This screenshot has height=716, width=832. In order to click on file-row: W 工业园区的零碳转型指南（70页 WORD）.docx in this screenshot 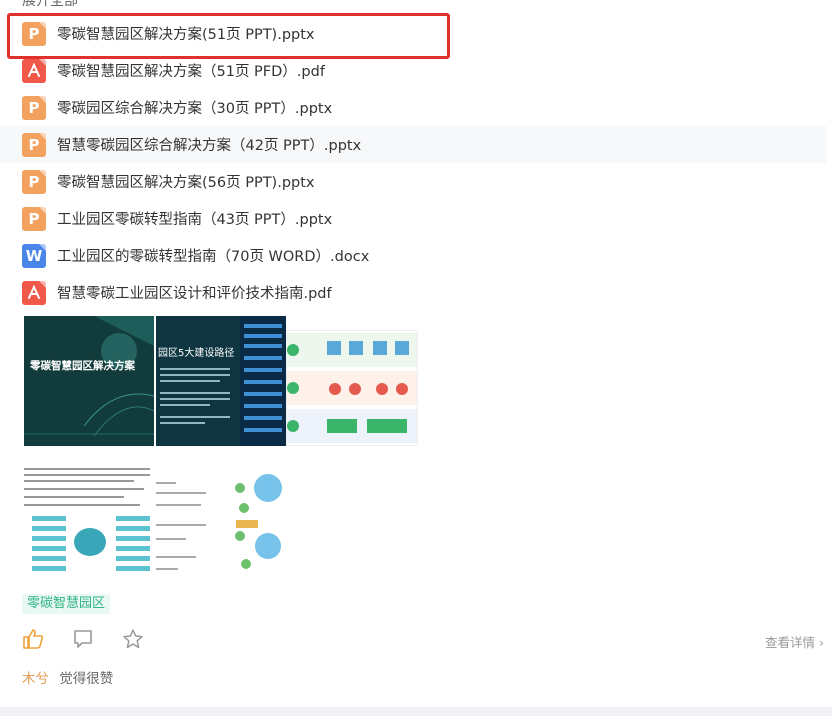, I will do `click(416, 255)`.